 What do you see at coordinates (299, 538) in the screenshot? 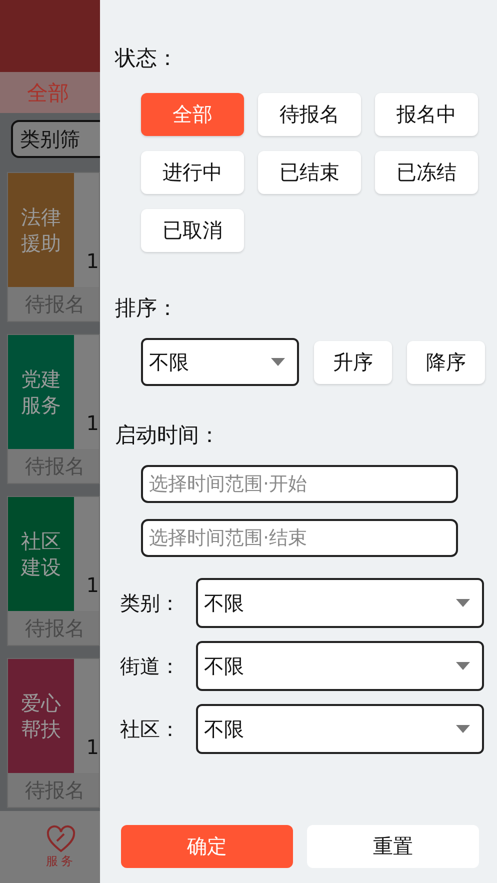
I see `date-range-field: 选择时间范围·结束` at bounding box center [299, 538].